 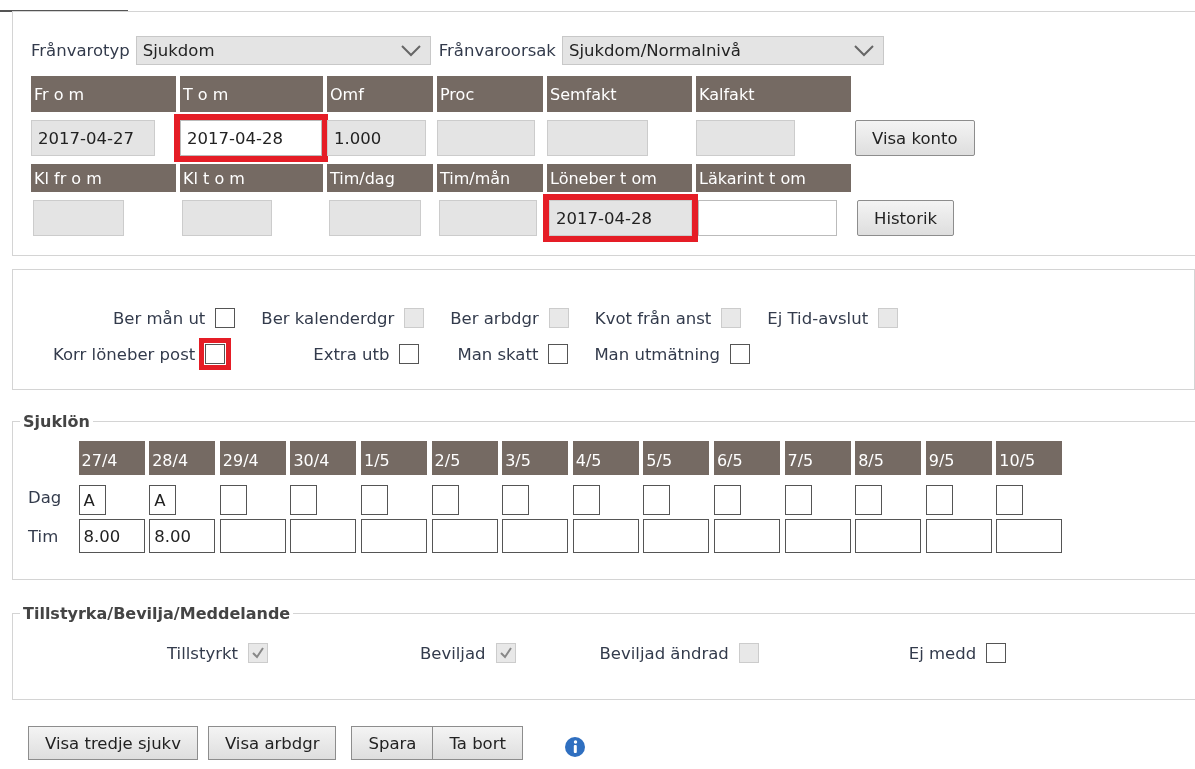 What do you see at coordinates (818, 318) in the screenshot?
I see `checkbox-label: Ej Tid-avslut` at bounding box center [818, 318].